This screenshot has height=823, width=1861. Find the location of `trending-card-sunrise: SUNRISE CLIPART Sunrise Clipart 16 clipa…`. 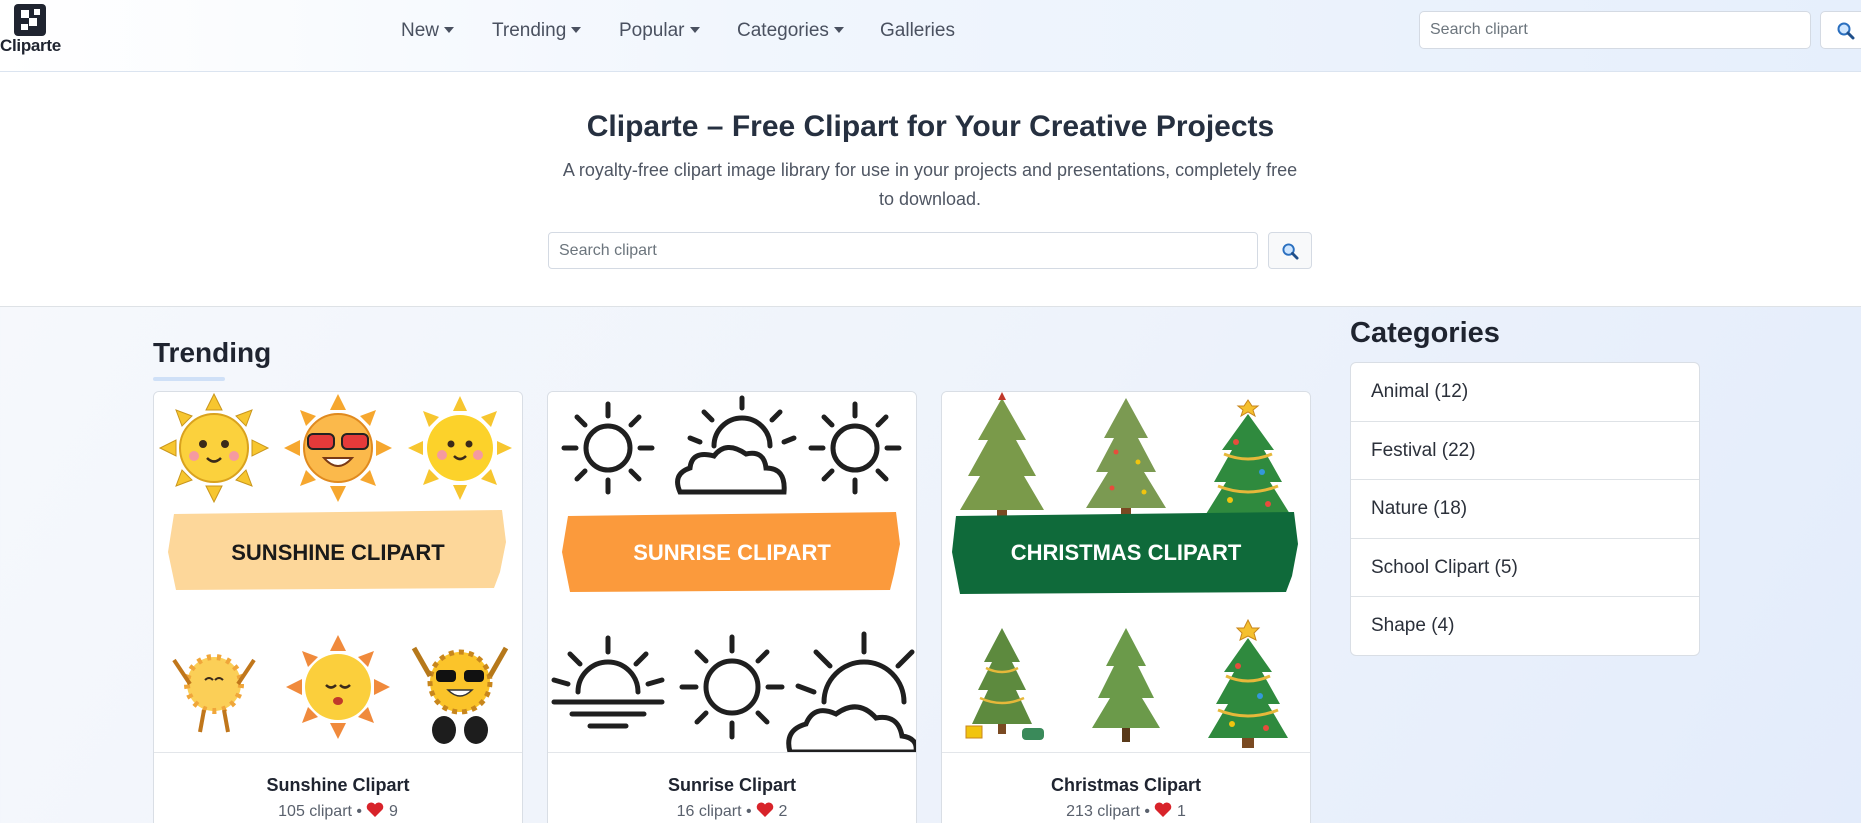

trending-card-sunrise: SUNRISE CLIPART Sunrise Clipart 16 clipa… is located at coordinates (732, 607).